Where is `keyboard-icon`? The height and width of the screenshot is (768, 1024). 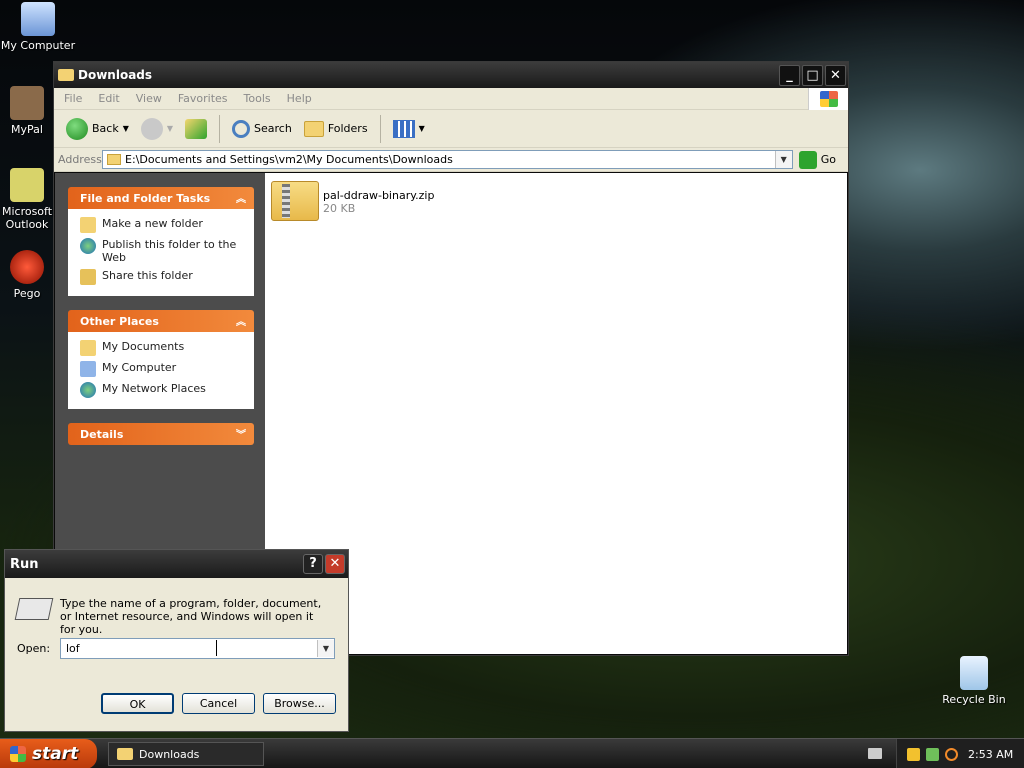 keyboard-icon is located at coordinates (875, 753).